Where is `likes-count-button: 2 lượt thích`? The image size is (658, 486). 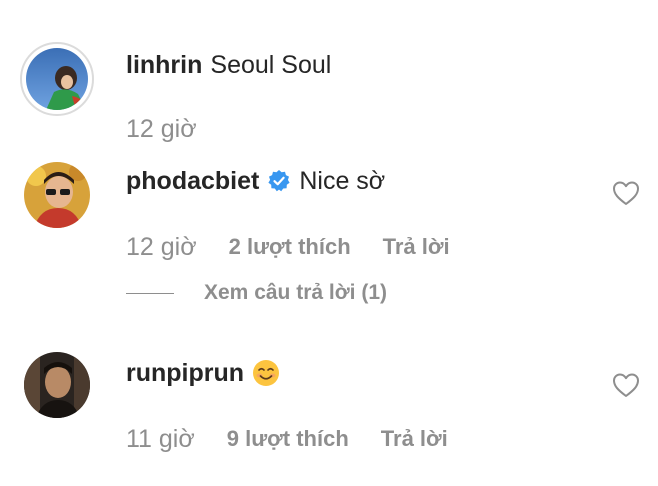
likes-count-button: 2 lượt thích is located at coordinates (290, 247).